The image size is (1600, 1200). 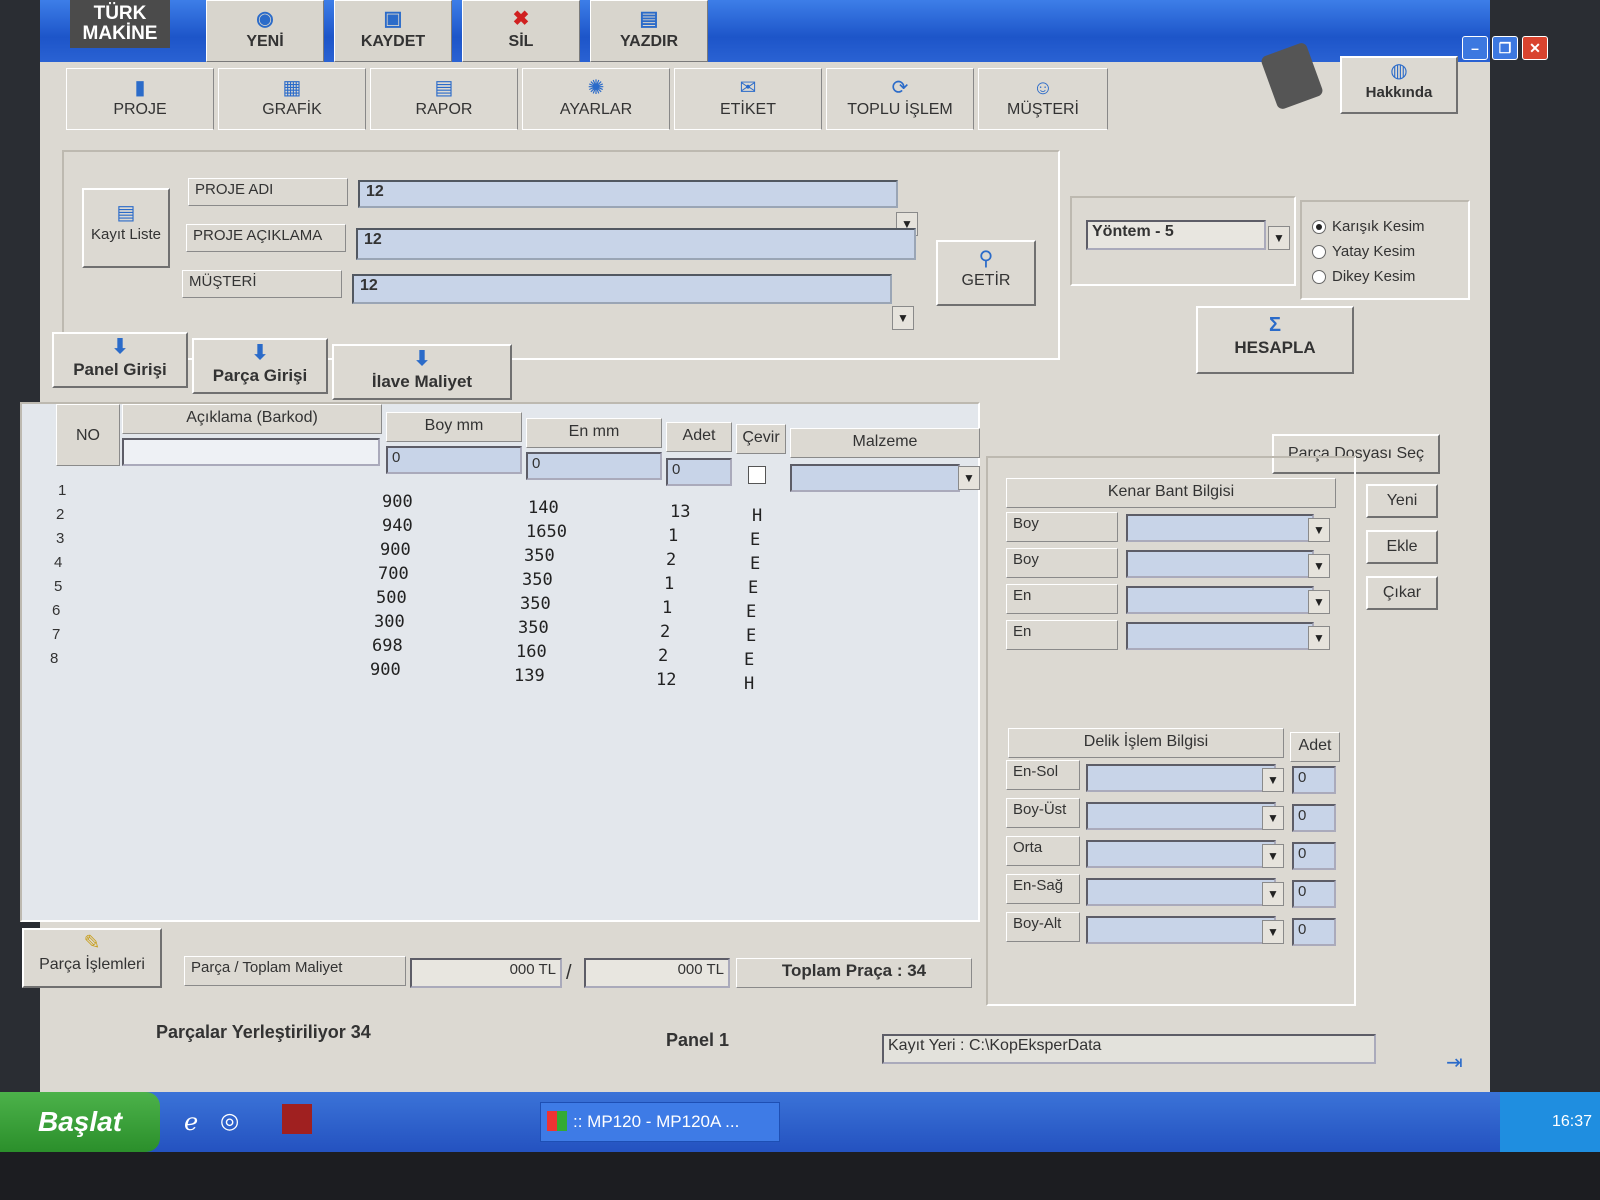 I want to click on tab-proje: ▮ PROJE, so click(x=140, y=99).